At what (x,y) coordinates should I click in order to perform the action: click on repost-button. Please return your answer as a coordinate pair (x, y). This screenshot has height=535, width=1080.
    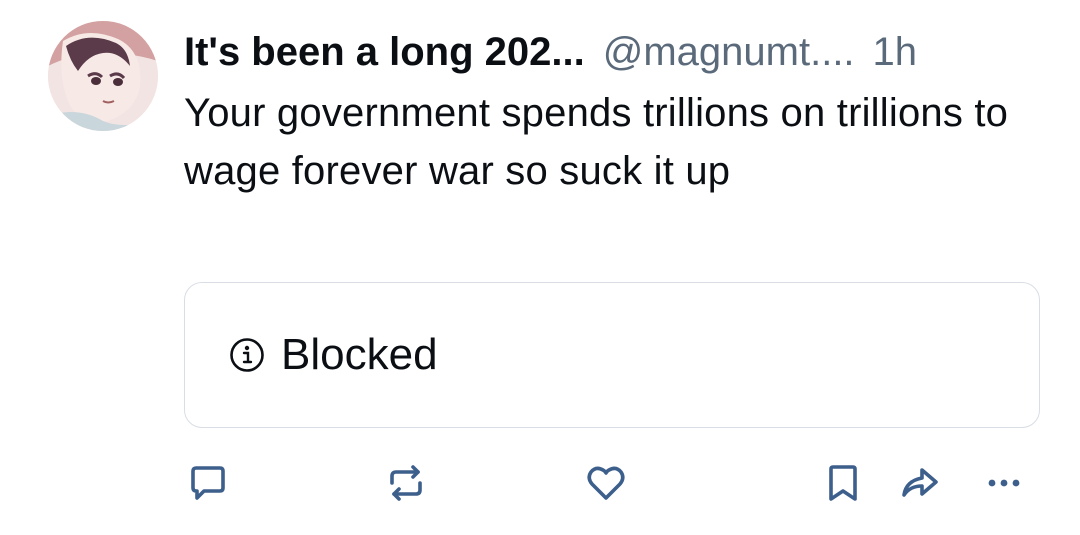
    Looking at the image, I should click on (406, 483).